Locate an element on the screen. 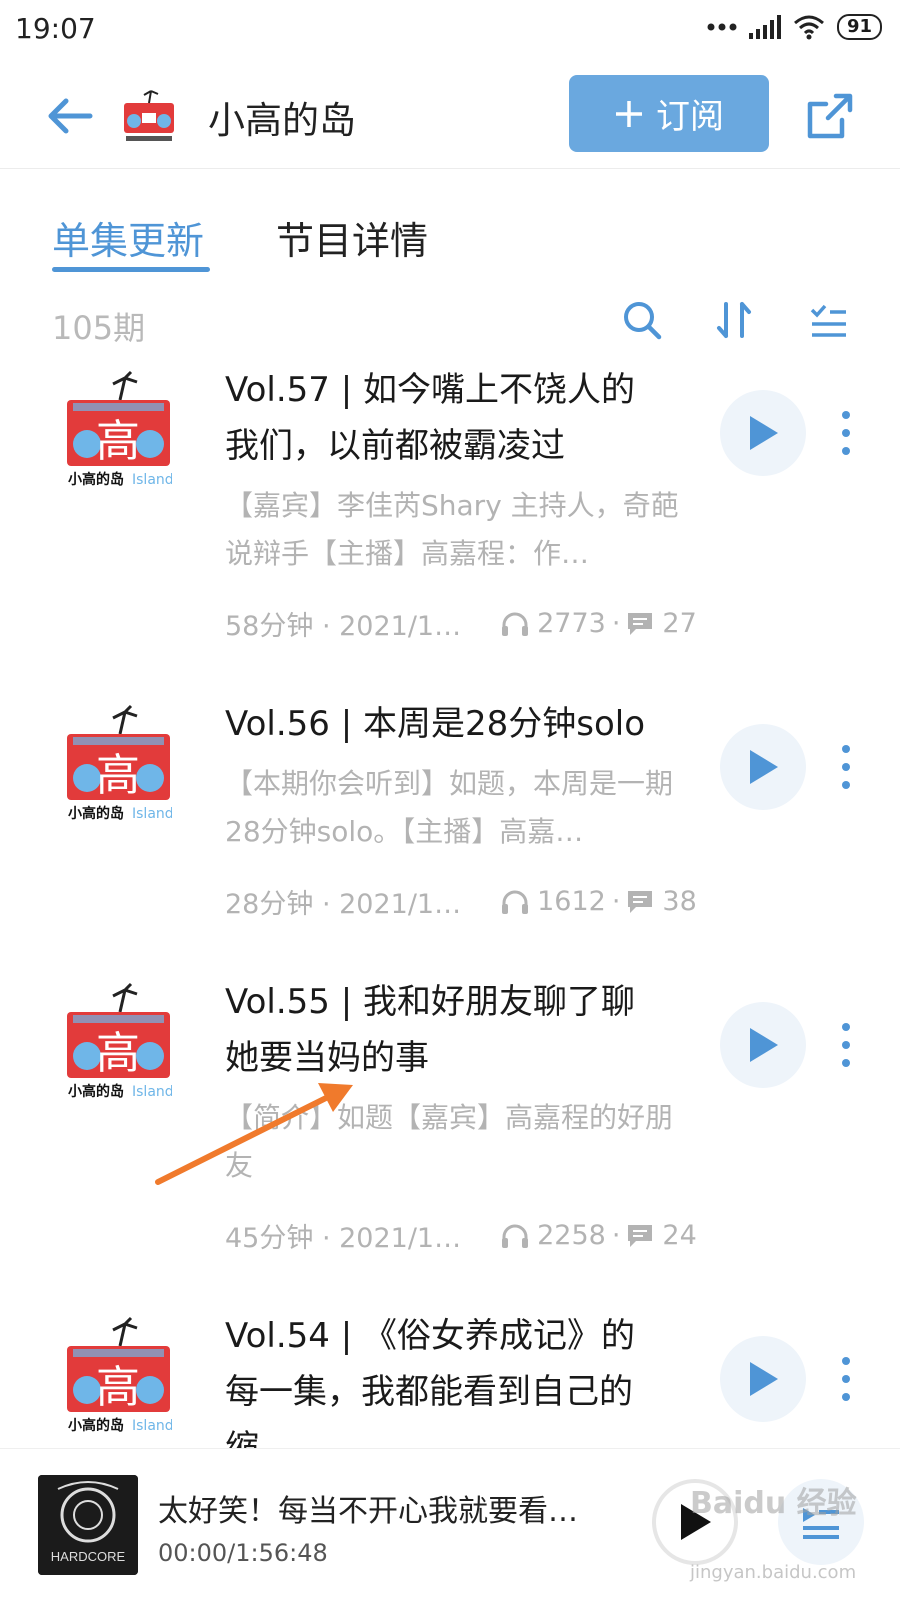  episode-meta: 45分钟 · 2021/1… 2258 · 24 is located at coordinates (461, 1235).